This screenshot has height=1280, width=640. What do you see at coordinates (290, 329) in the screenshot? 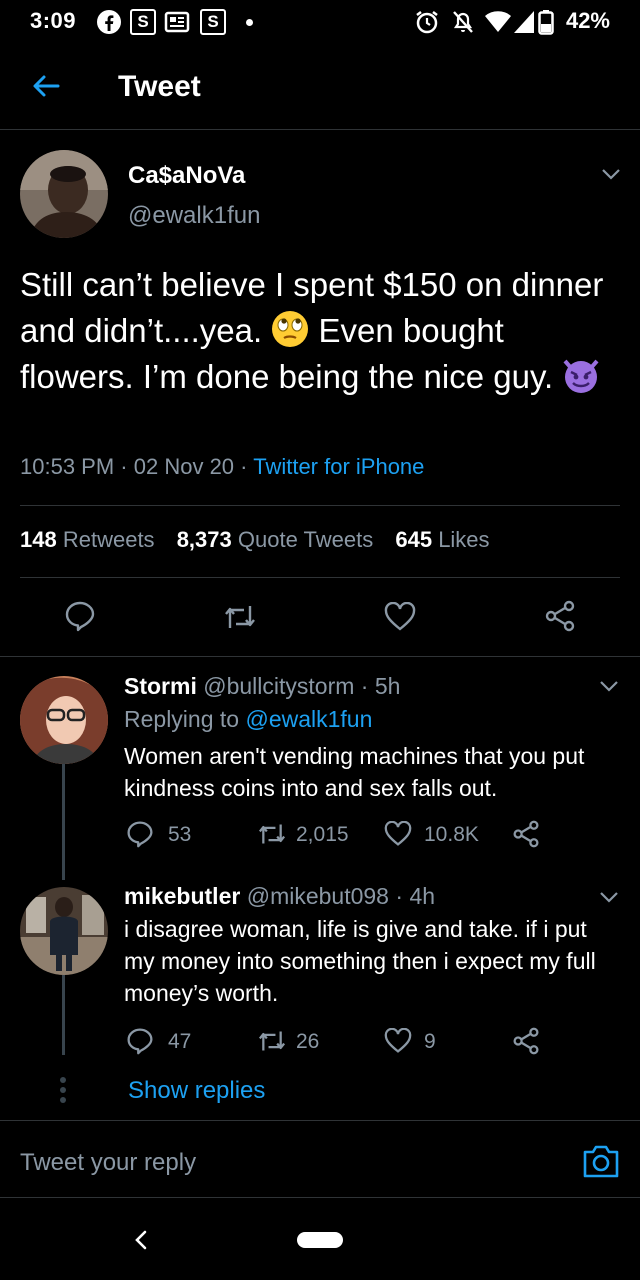
I see `rolling-eyes-emoji-icon` at bounding box center [290, 329].